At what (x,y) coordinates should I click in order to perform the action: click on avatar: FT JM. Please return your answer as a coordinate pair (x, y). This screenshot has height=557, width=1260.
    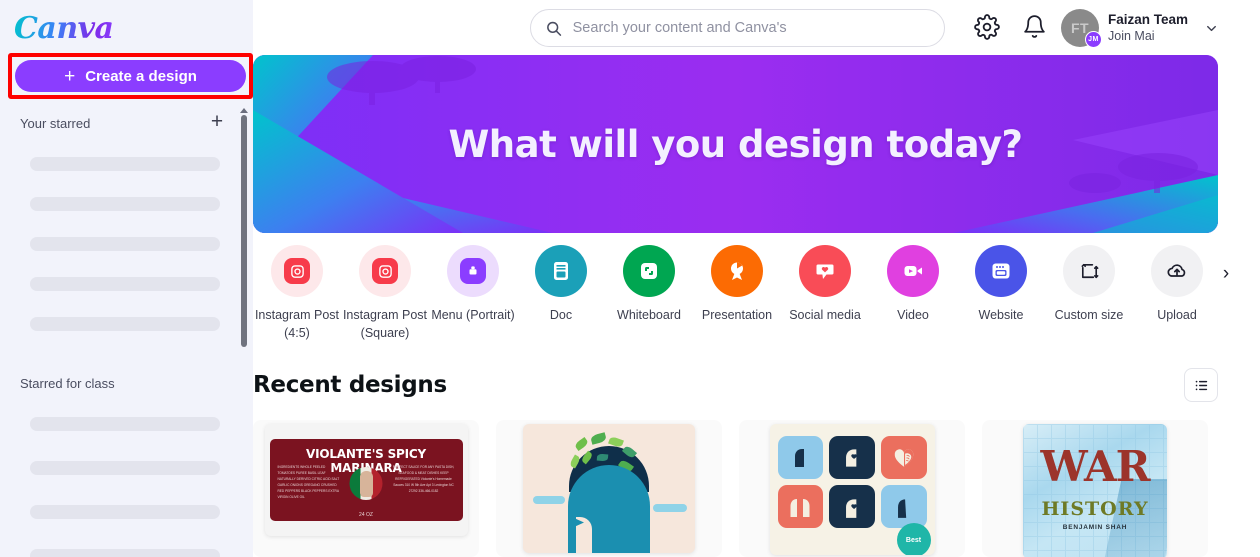
    Looking at the image, I should click on (1081, 28).